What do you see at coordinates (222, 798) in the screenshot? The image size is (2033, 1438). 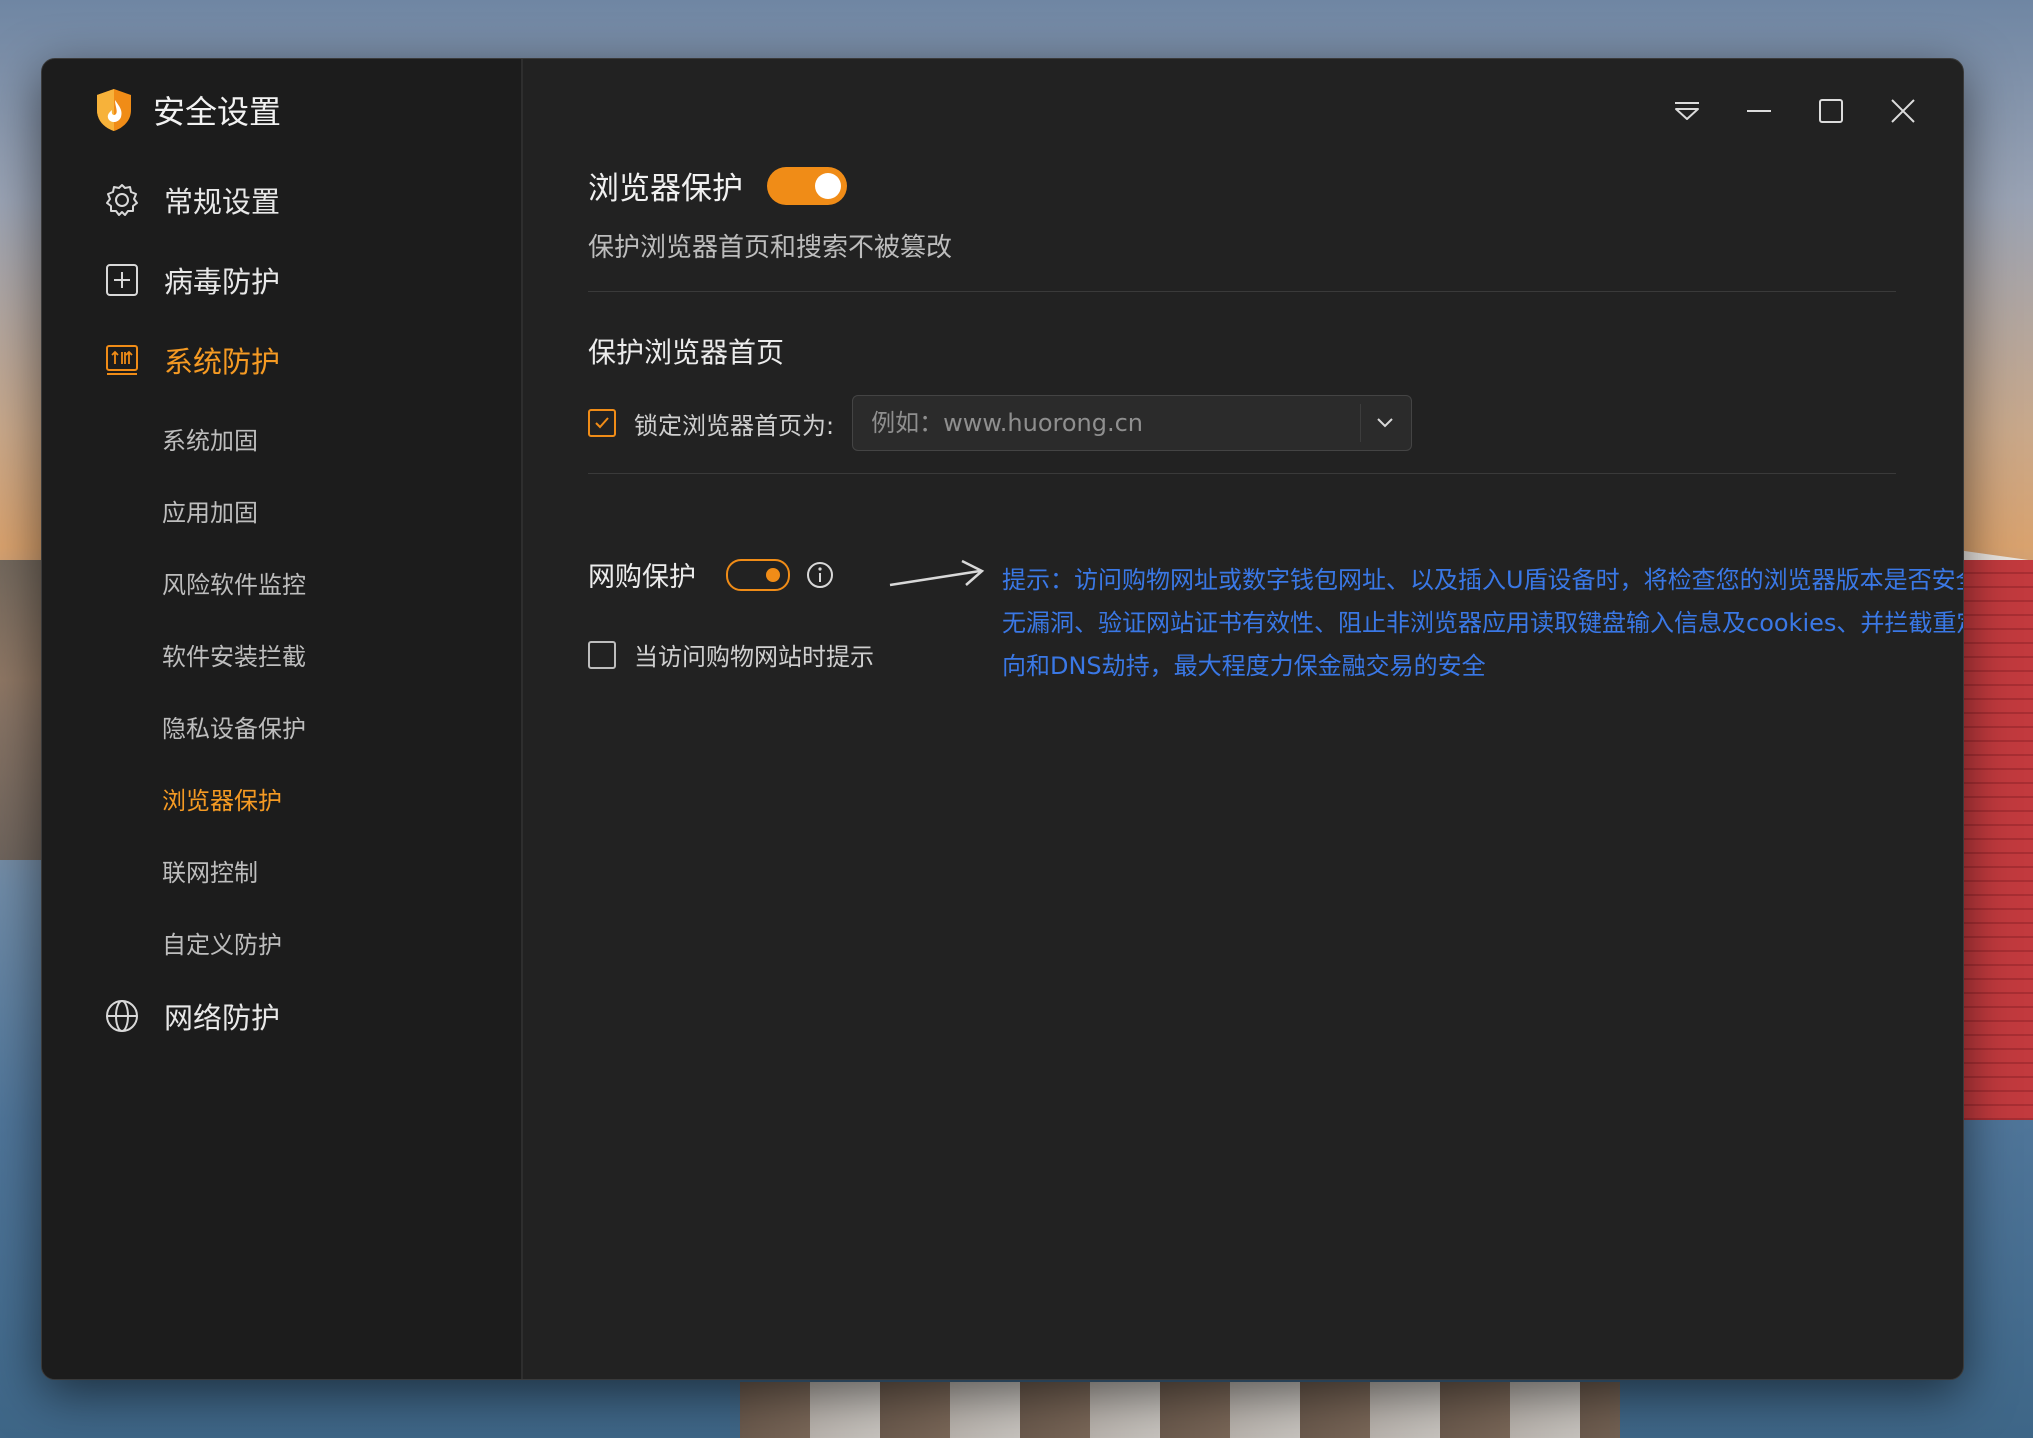 I see `sidebar-subitem-browser-protect: 浏览器保护` at bounding box center [222, 798].